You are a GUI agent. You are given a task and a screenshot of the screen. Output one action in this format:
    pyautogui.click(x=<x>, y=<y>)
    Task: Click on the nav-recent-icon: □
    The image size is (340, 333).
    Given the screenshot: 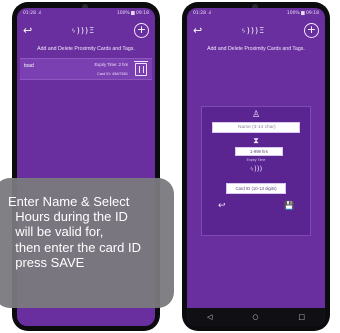 What is the action you would take?
    pyautogui.click(x=301, y=317)
    